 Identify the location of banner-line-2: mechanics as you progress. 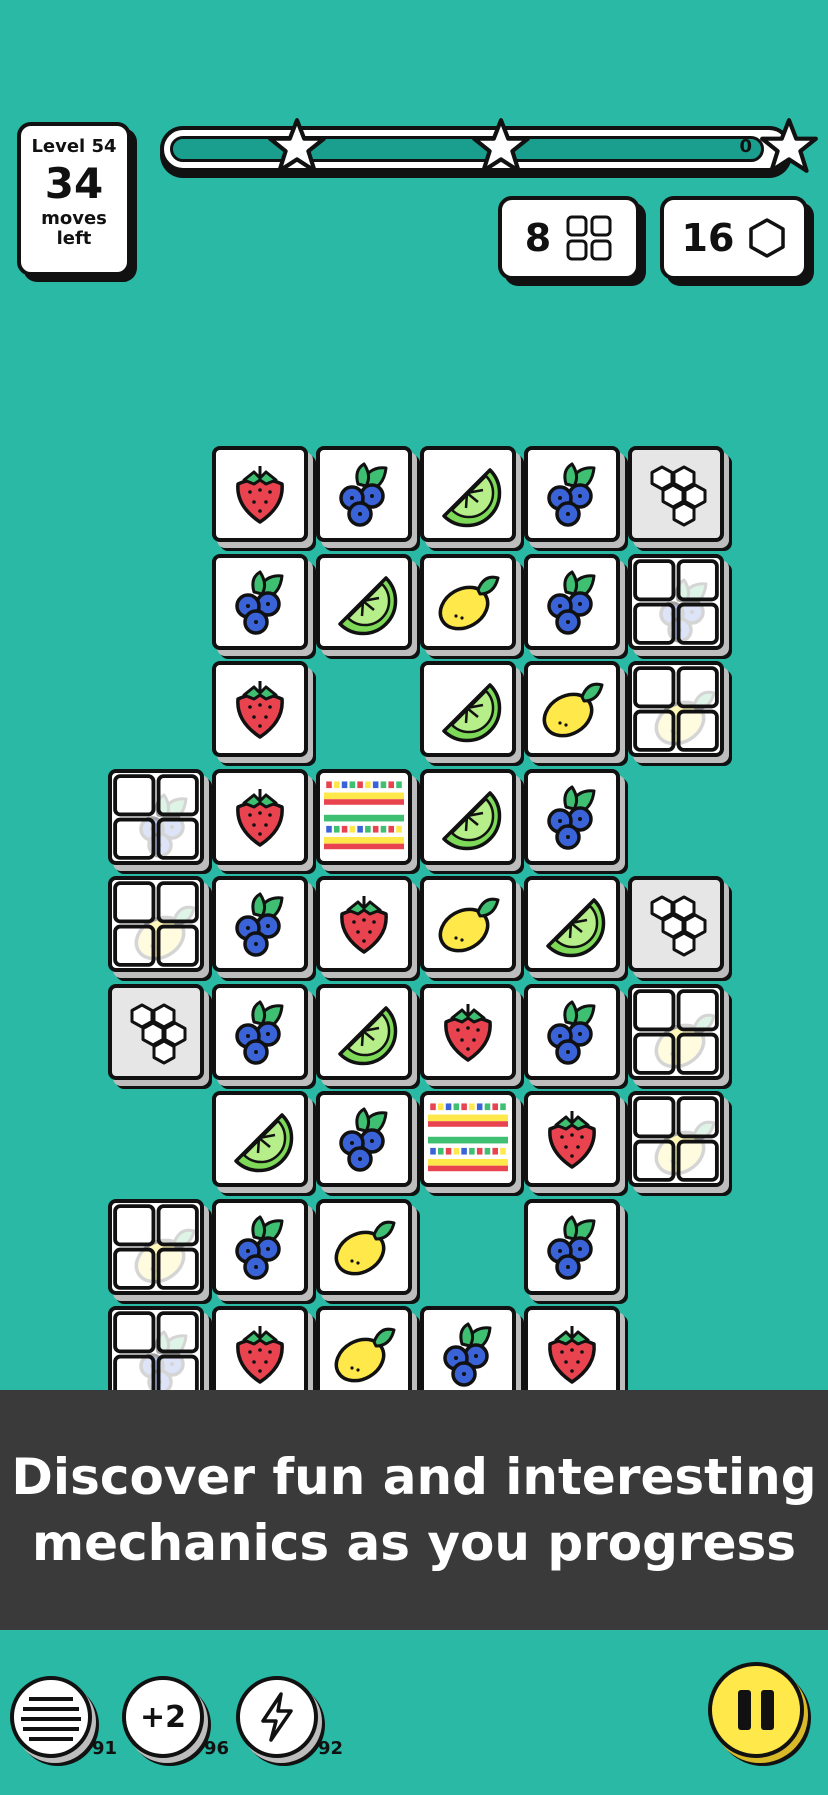
(414, 1543).